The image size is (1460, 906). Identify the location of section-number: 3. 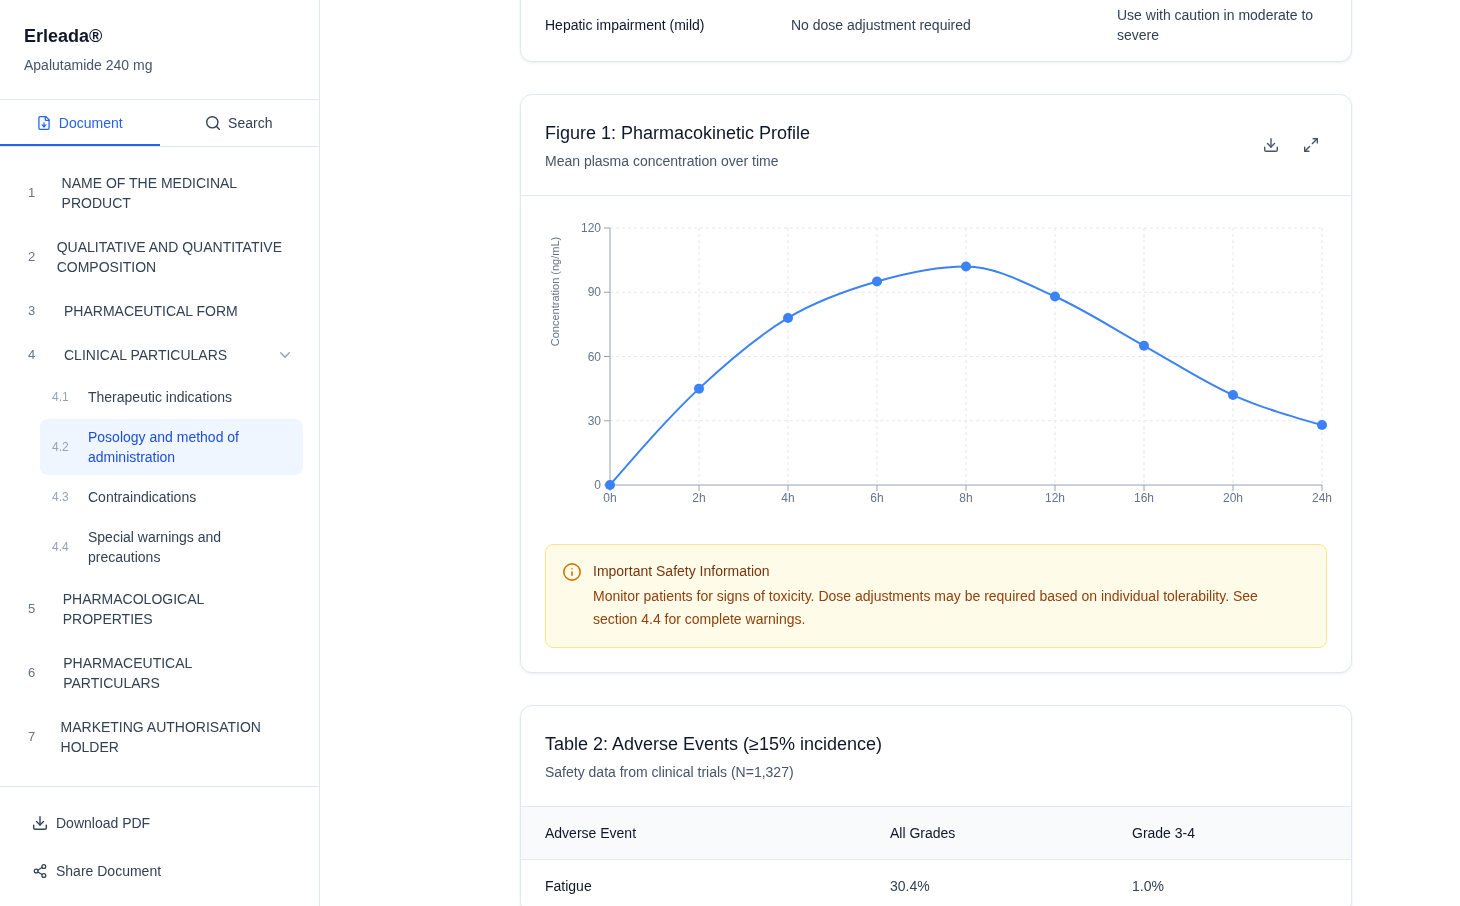
(32, 311).